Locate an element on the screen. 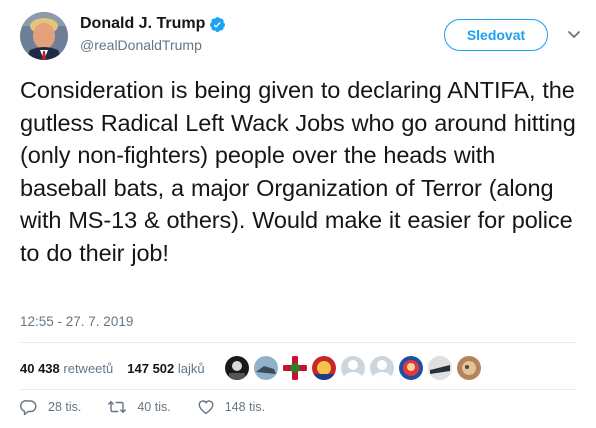 Image resolution: width=596 pixels, height=428 pixels. reply-button: 28 tis. is located at coordinates (50, 407).